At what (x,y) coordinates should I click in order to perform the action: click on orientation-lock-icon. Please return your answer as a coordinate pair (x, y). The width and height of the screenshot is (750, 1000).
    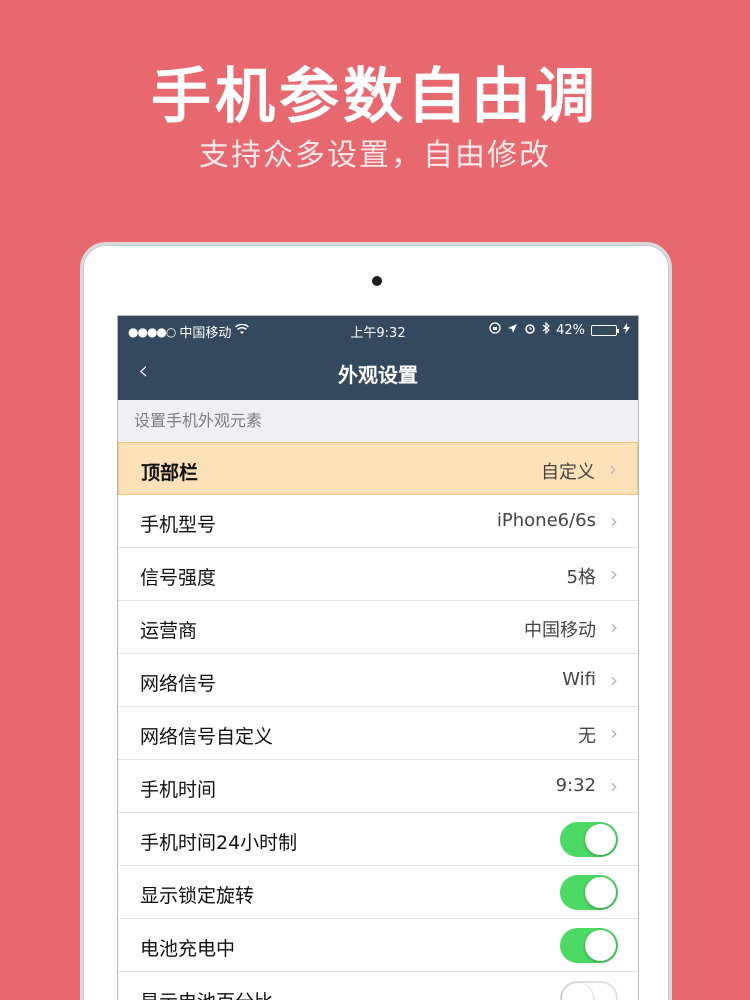
    Looking at the image, I should click on (495, 330).